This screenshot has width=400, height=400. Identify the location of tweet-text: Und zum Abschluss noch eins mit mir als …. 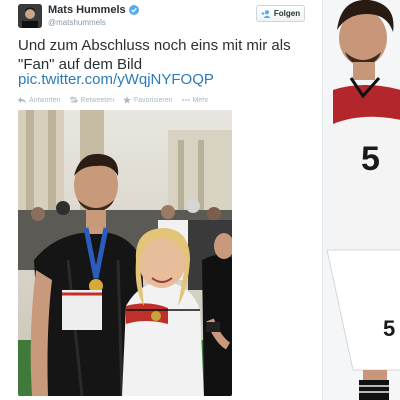
(154, 55).